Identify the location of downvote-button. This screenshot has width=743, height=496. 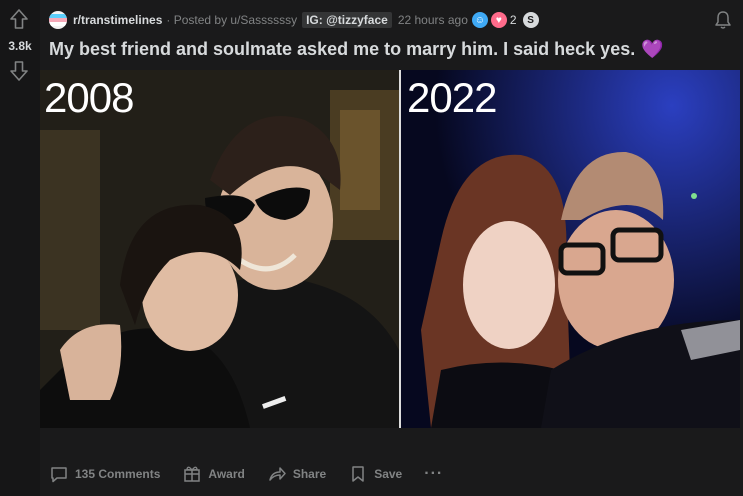
(19, 71).